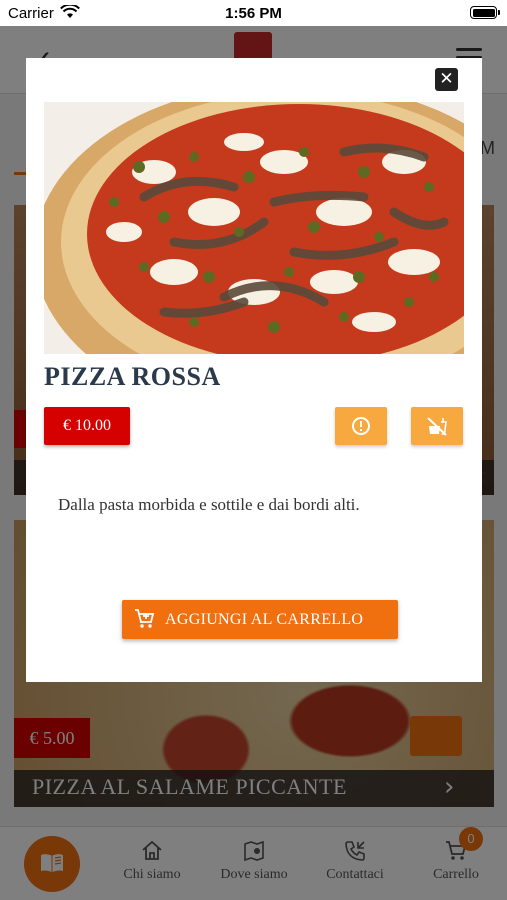  What do you see at coordinates (132, 376) in the screenshot?
I see `product-title: PIZZA ROSSA` at bounding box center [132, 376].